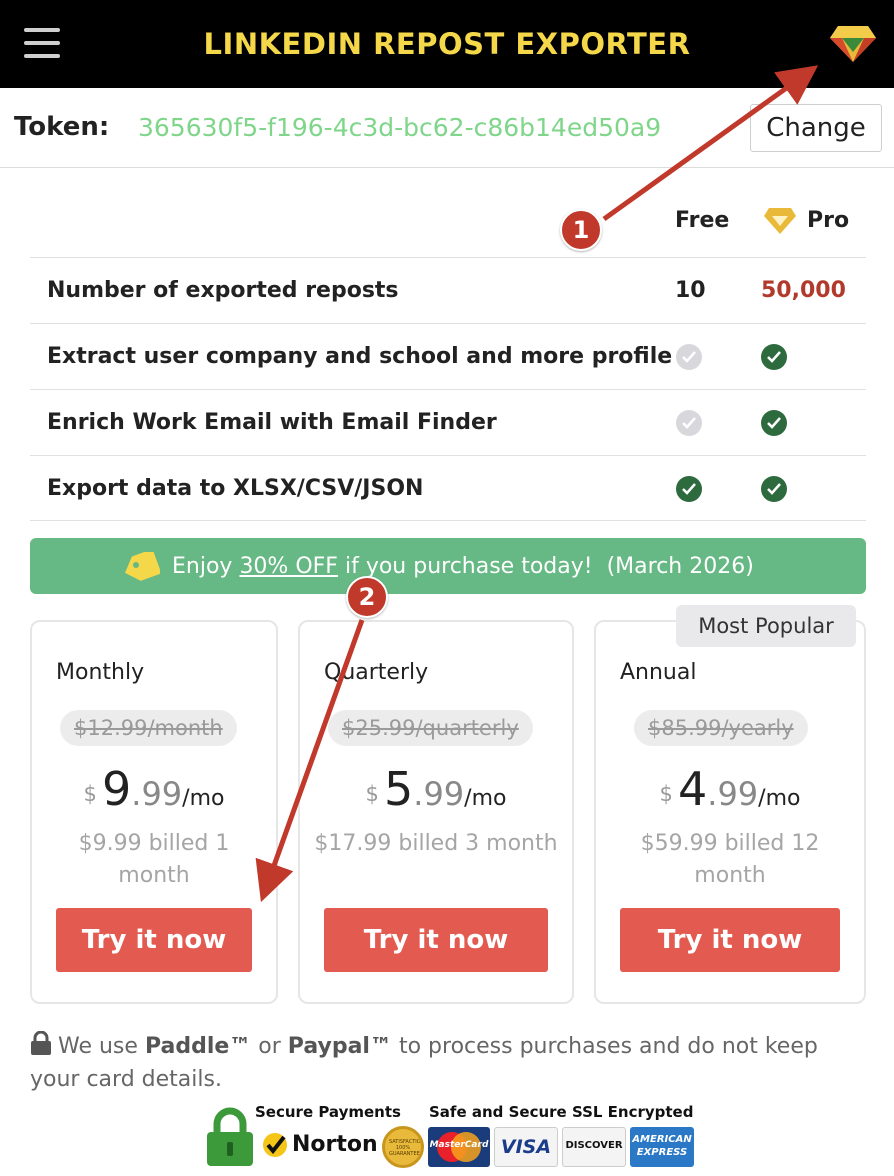  Describe the element at coordinates (436, 940) in the screenshot. I see `try-it-now-button-quarterly: Try it now` at that location.